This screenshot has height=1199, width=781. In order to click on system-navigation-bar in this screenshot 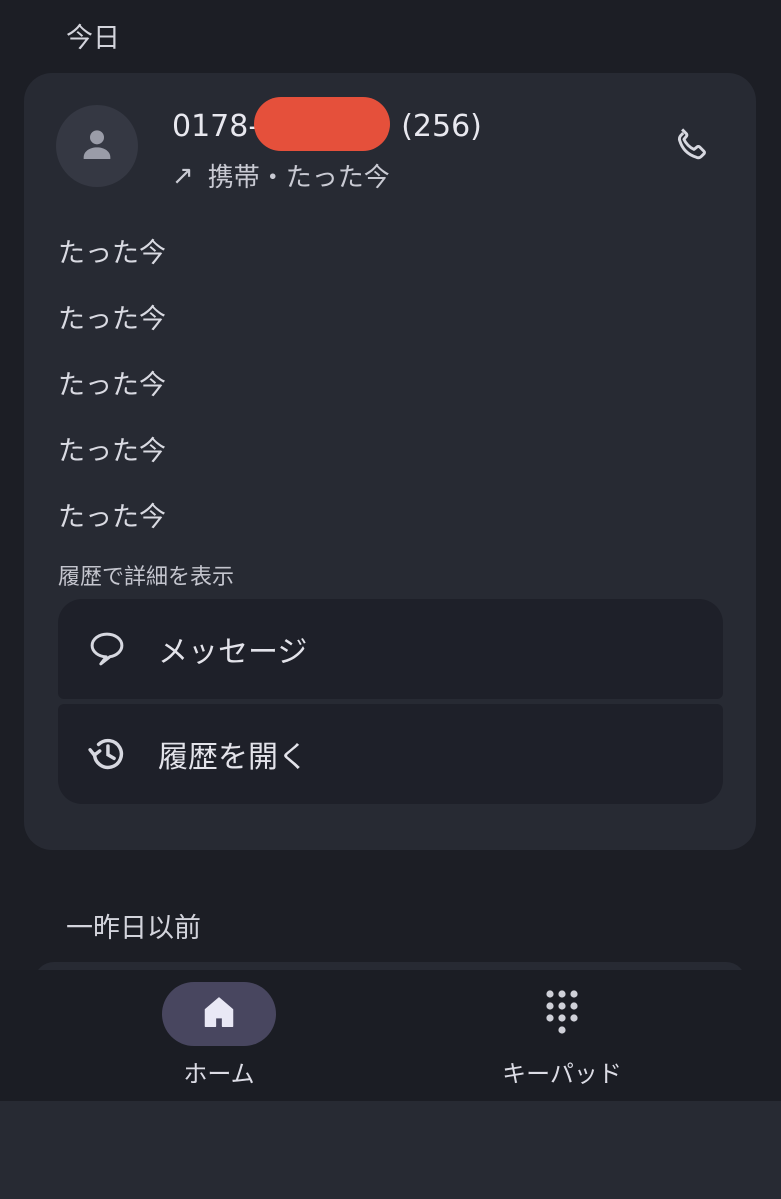, I will do `click(390, 1150)`.